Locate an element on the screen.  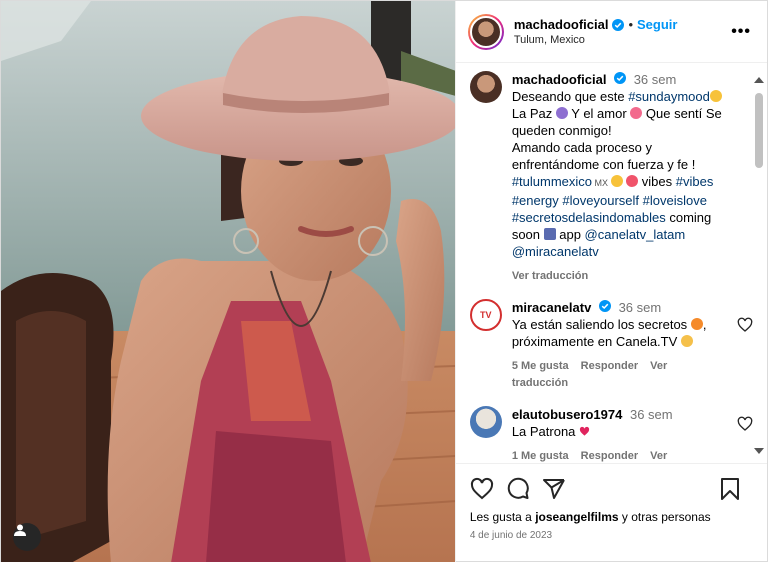
caption-text: vibes is located at coordinates (657, 181).